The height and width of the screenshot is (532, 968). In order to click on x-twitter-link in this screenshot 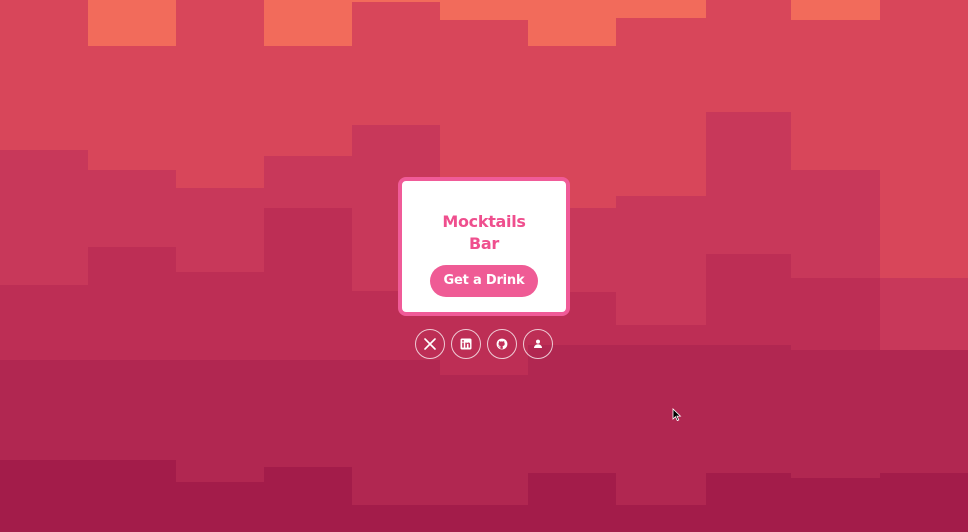, I will do `click(430, 344)`.